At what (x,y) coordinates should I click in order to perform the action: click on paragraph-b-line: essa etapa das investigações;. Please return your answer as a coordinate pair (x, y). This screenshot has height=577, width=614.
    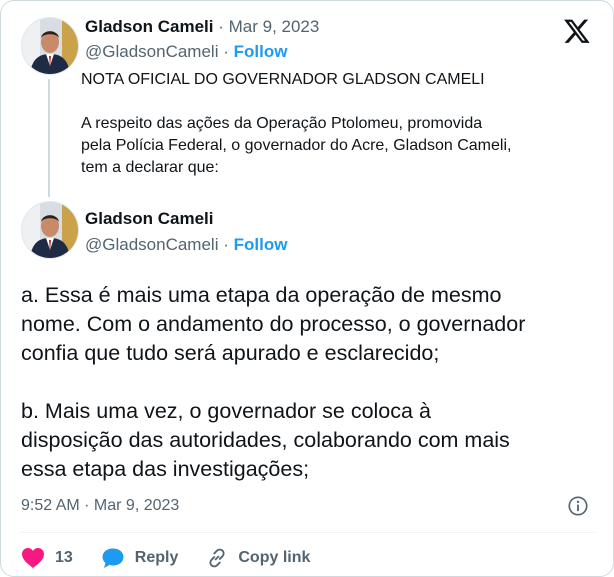
    Looking at the image, I should click on (165, 469).